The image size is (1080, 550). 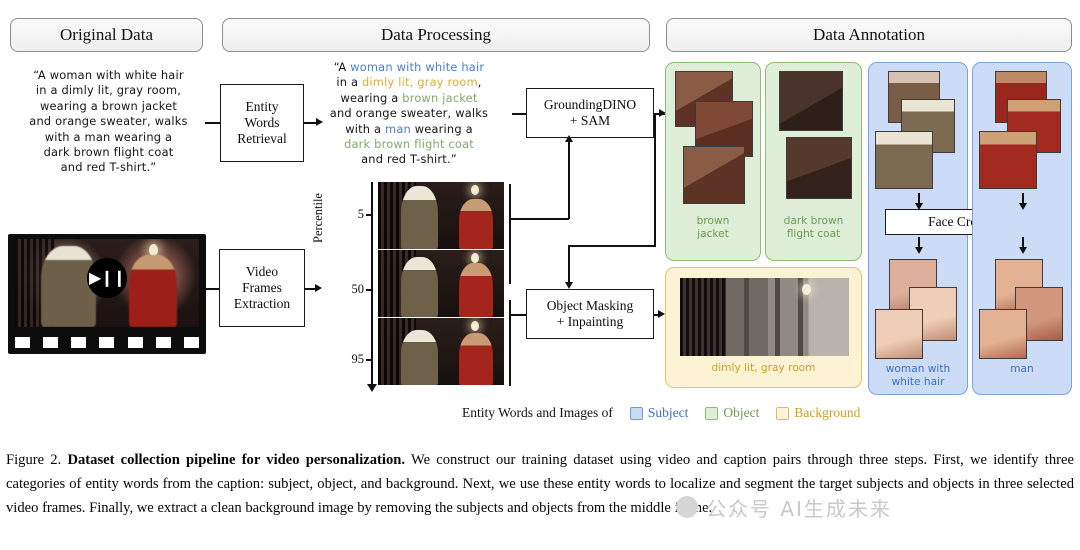 What do you see at coordinates (519, 114) in the screenshot?
I see `connector-caption-to-dino` at bounding box center [519, 114].